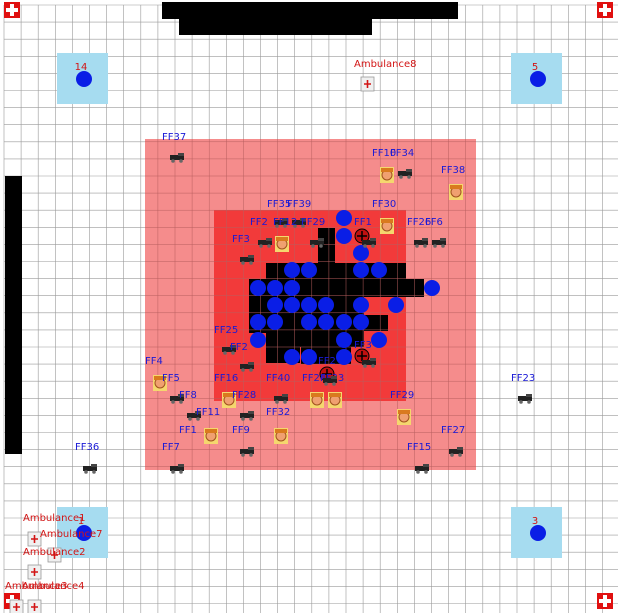 The width and height of the screenshot is (618, 613). I want to click on agent-label: FF28, so click(244, 395).